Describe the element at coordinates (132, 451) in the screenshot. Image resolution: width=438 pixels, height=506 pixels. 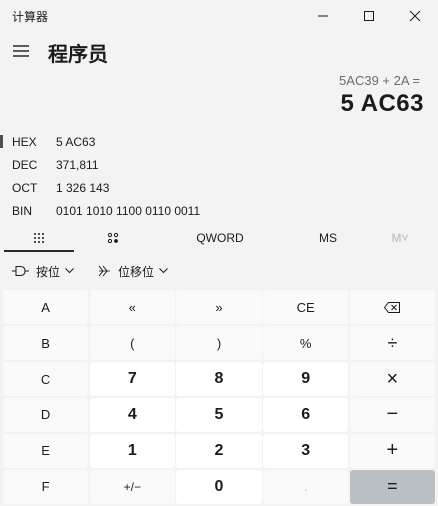
I see `key-1: 1` at that location.